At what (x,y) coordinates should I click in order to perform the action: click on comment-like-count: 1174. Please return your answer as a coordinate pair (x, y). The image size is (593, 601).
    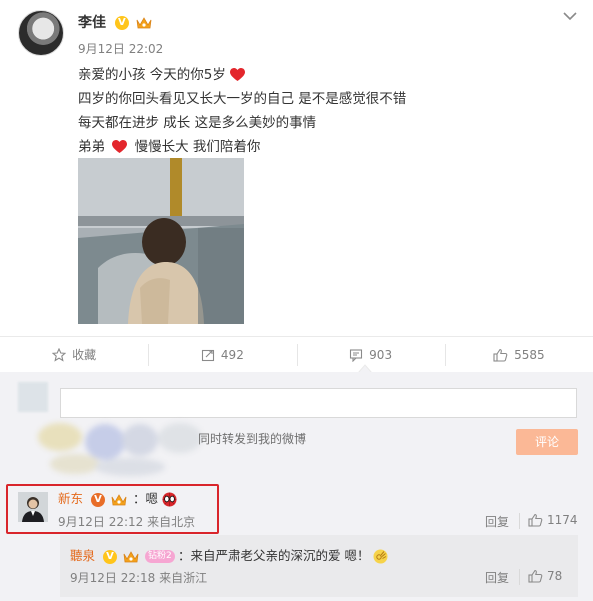
    Looking at the image, I should click on (562, 520).